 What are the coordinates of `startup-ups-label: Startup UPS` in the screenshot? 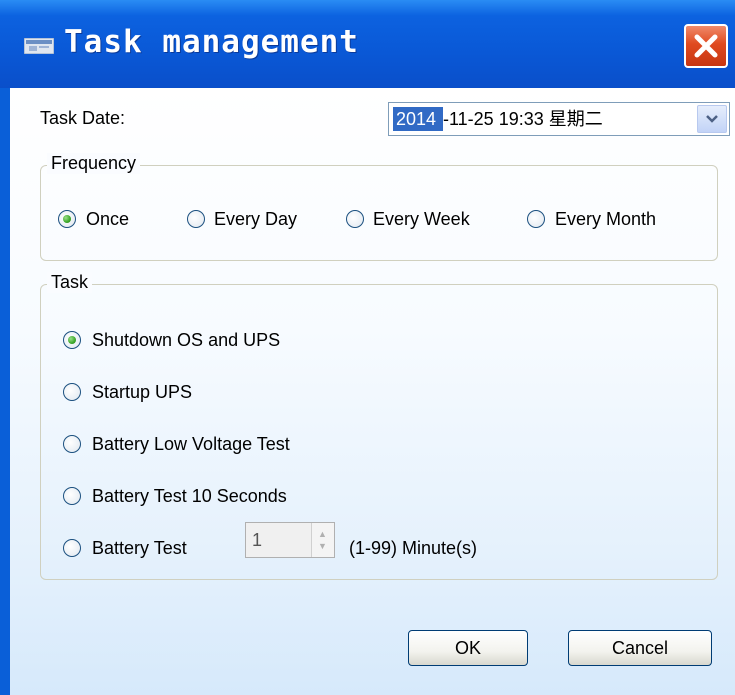 It's located at (142, 392).